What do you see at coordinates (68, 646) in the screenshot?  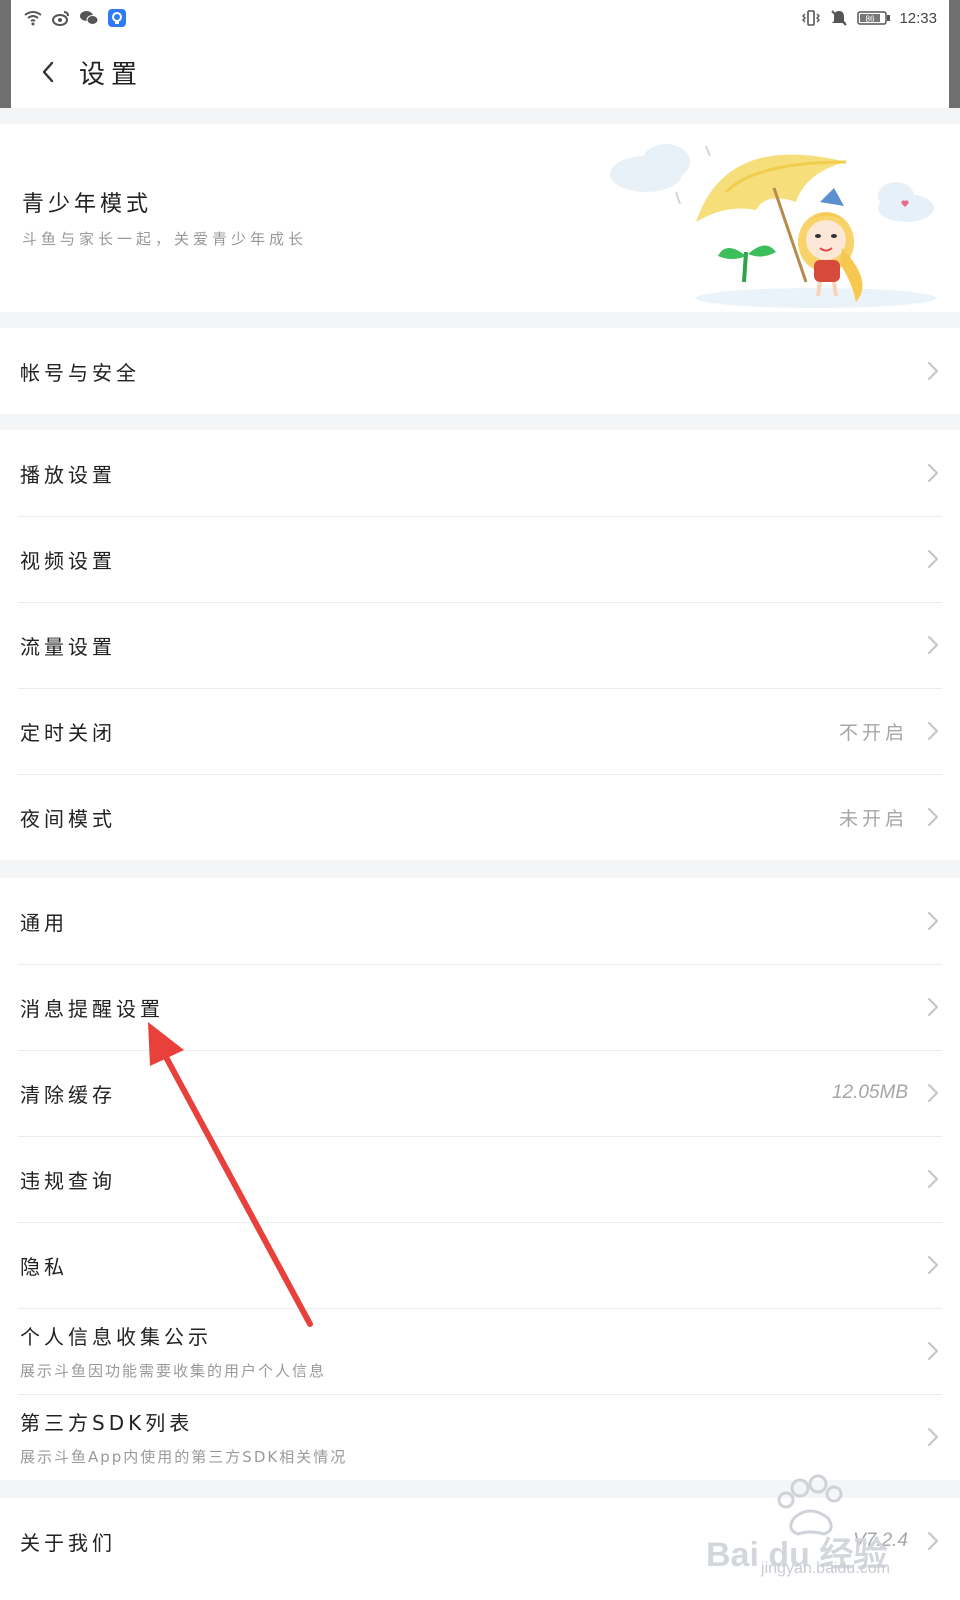 I see `row-label: 流量设置` at bounding box center [68, 646].